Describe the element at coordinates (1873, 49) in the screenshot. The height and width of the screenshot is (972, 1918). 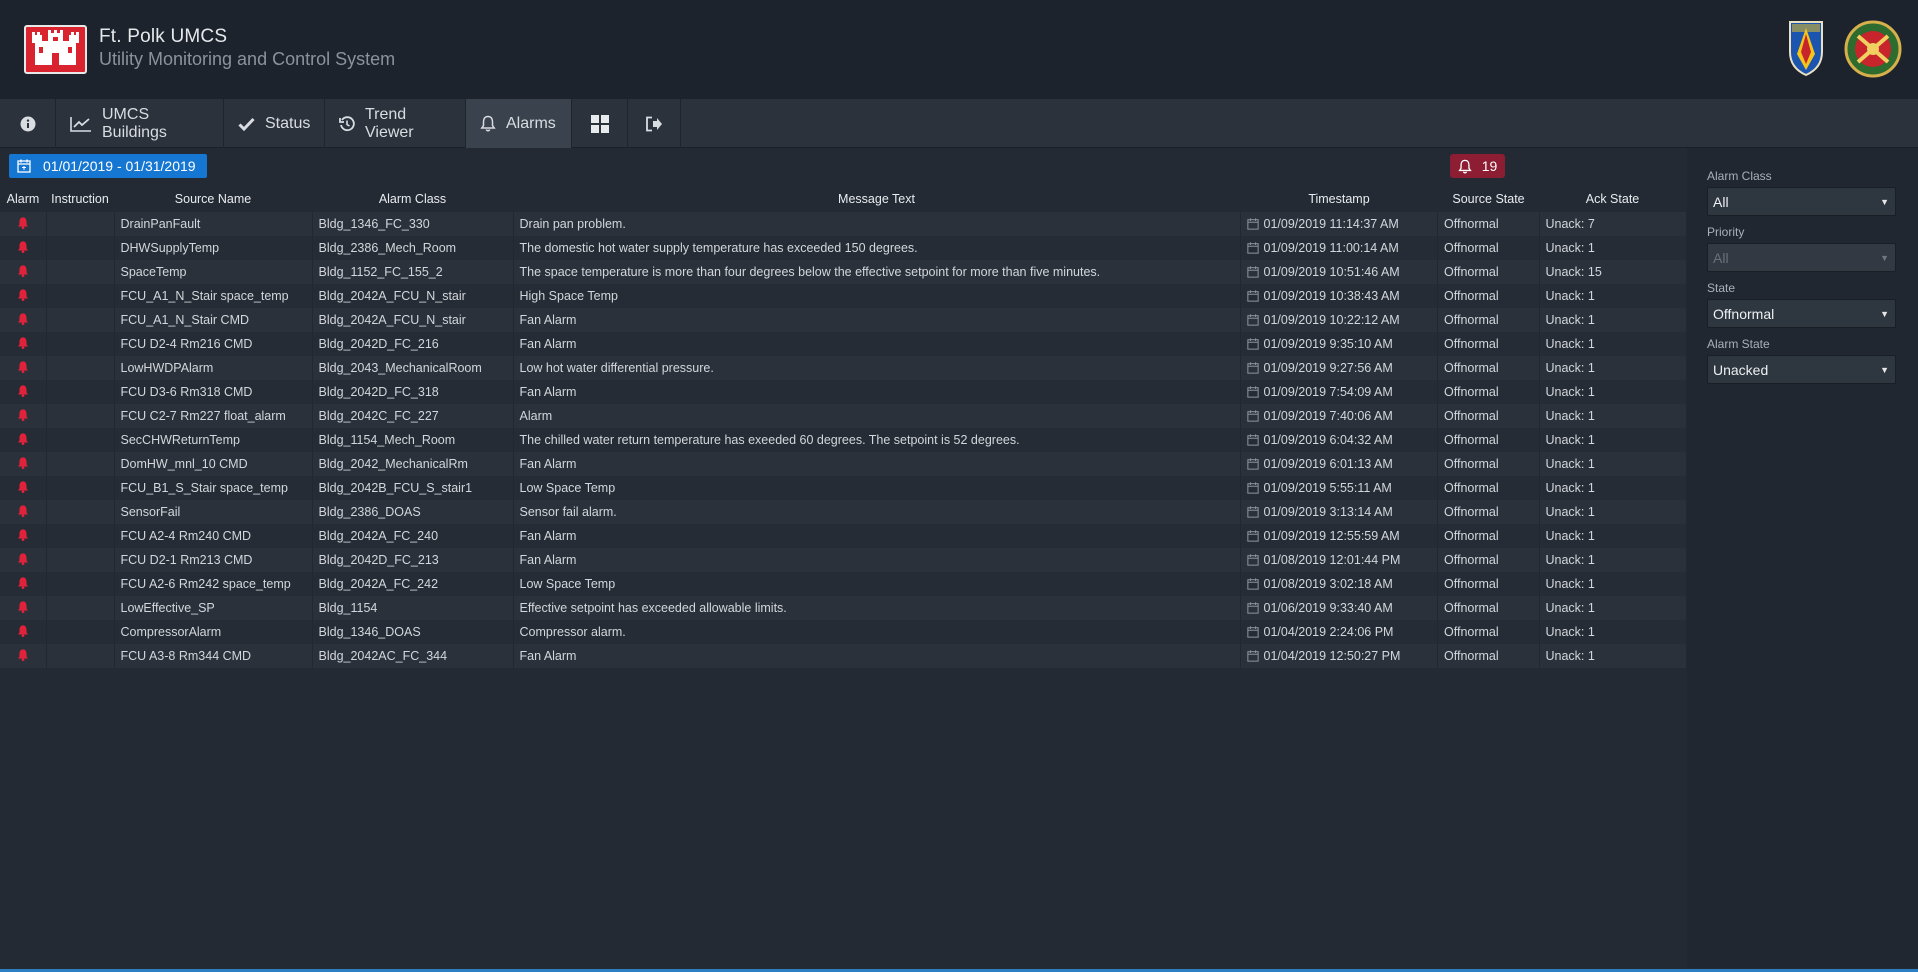
I see `unit-crest-emblem-icon` at that location.